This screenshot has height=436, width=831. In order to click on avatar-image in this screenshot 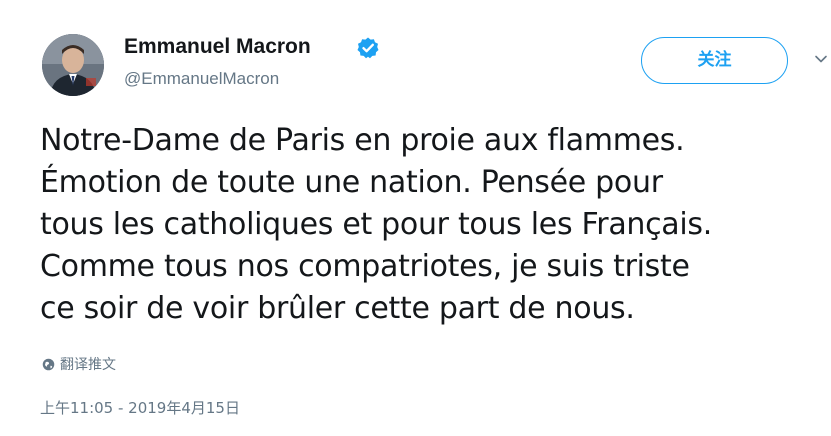, I will do `click(73, 65)`.